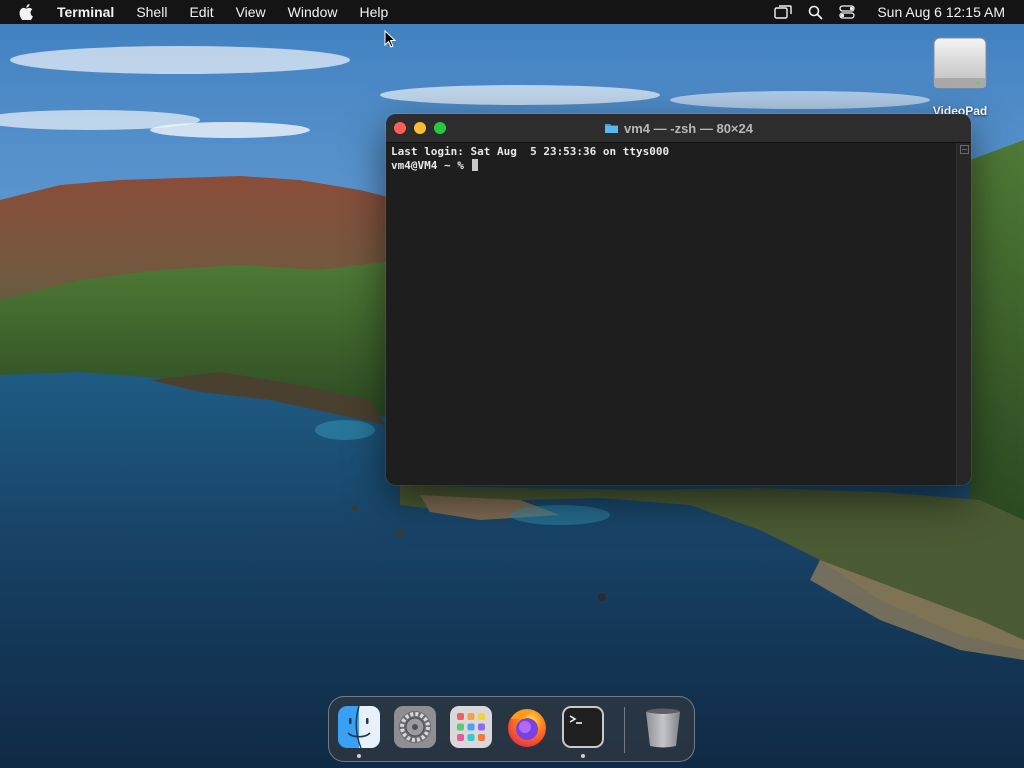 Image resolution: width=1024 pixels, height=768 pixels. Describe the element at coordinates (313, 12) in the screenshot. I see `menu-window: Window` at that location.